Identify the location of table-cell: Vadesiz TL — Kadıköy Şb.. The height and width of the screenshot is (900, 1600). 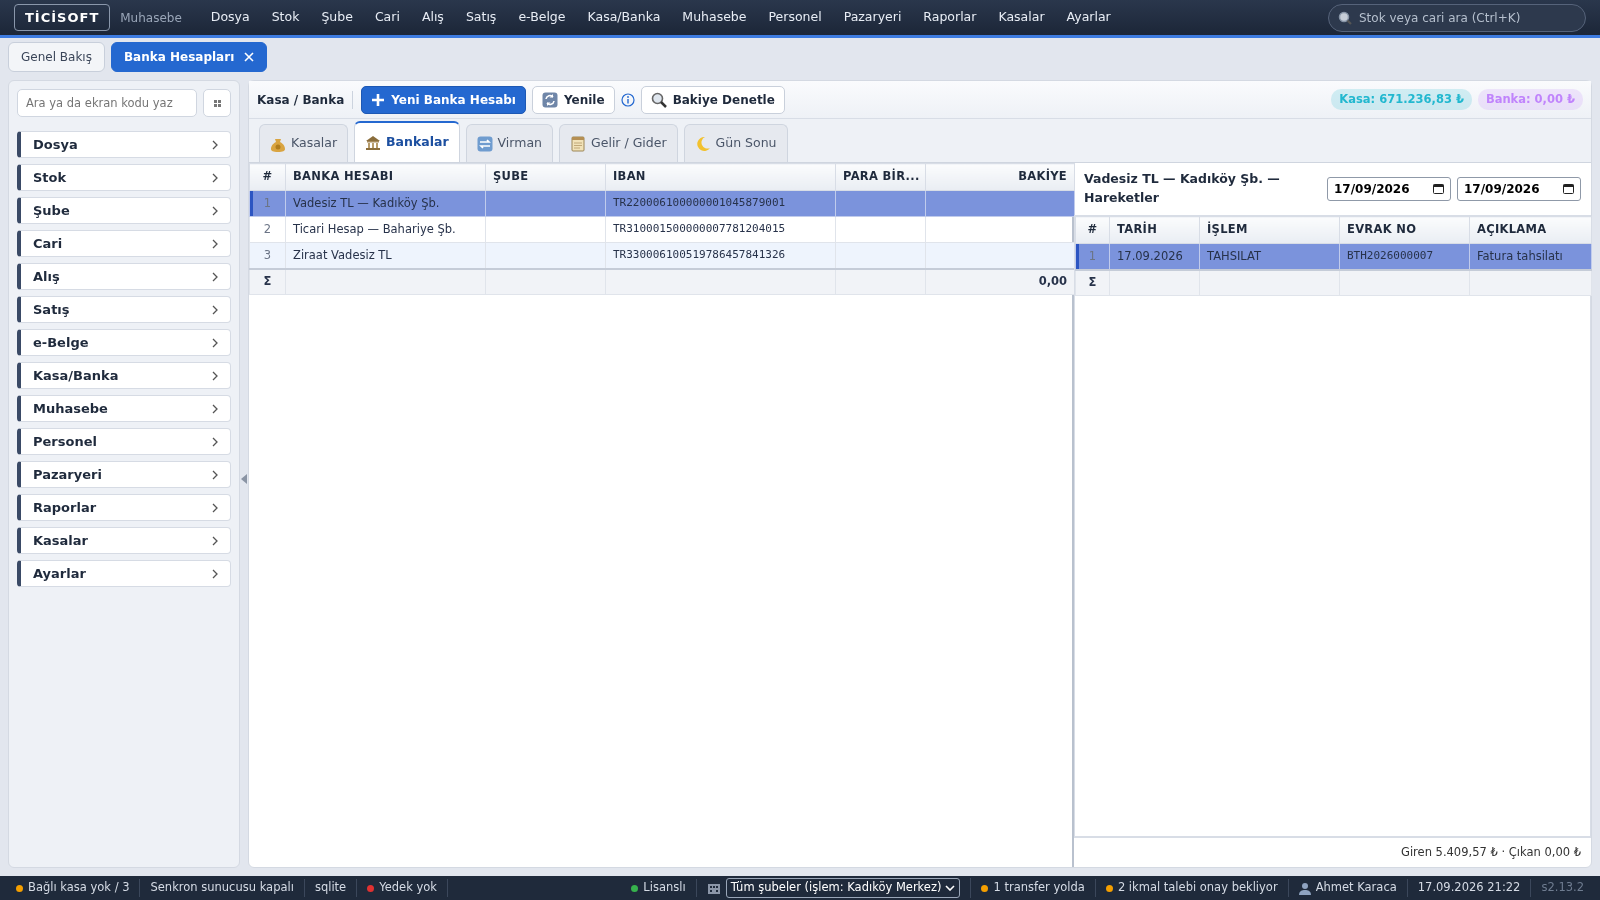
(366, 202).